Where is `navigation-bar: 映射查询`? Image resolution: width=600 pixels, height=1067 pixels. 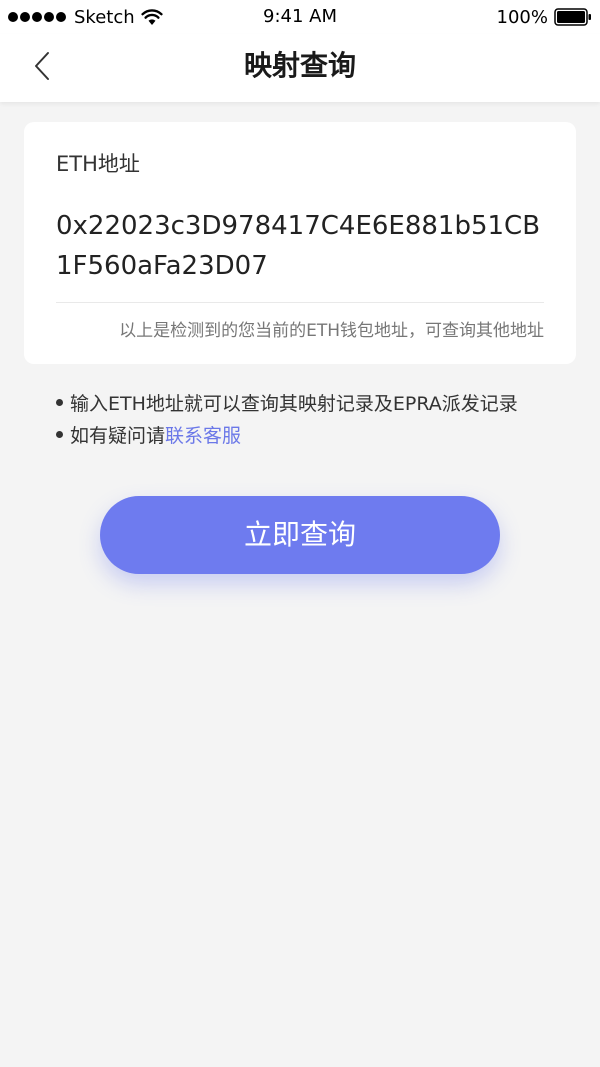
navigation-bar: 映射查询 is located at coordinates (300, 68).